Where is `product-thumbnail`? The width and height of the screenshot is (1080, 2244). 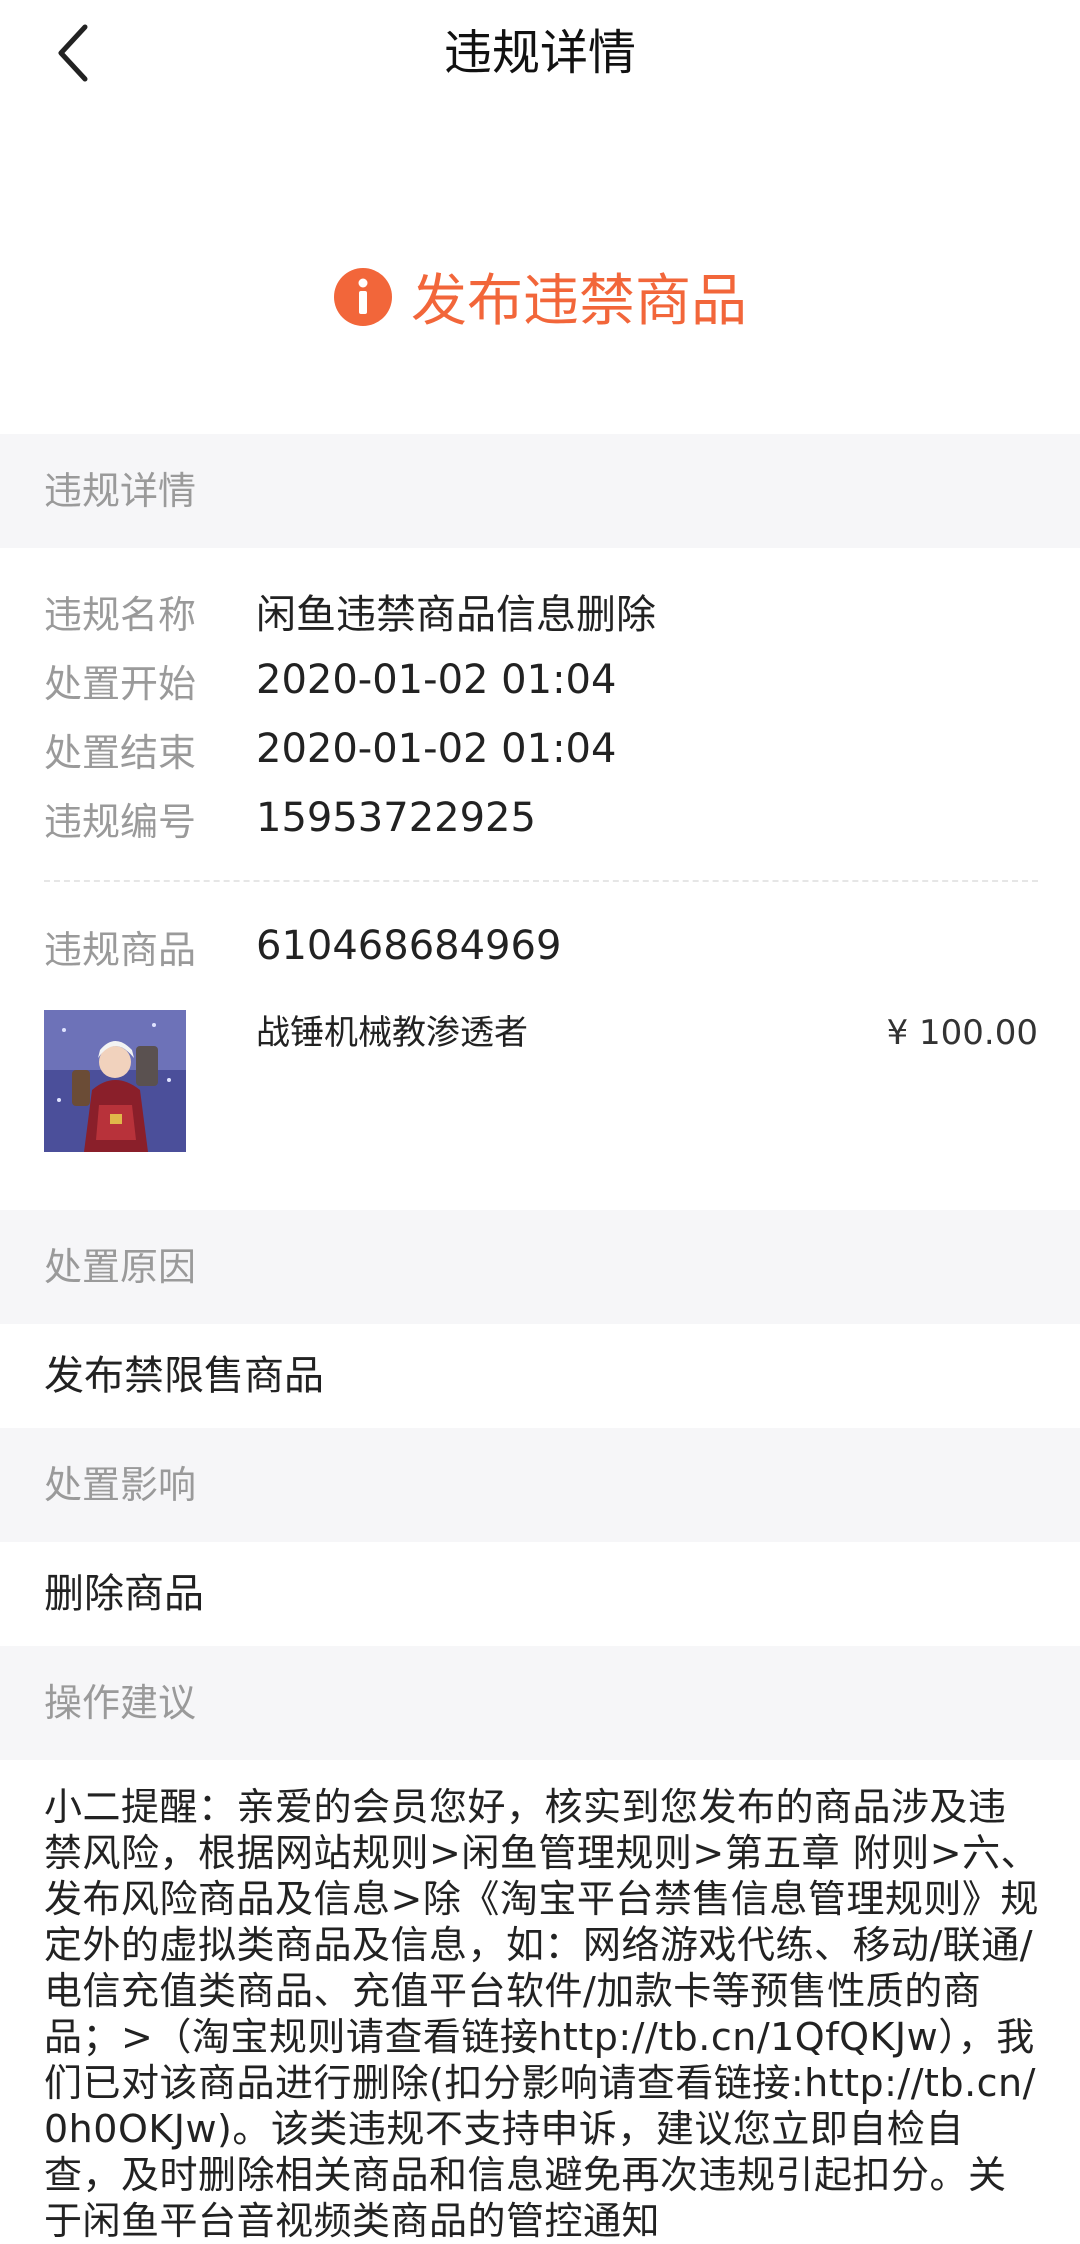
product-thumbnail is located at coordinates (115, 1081).